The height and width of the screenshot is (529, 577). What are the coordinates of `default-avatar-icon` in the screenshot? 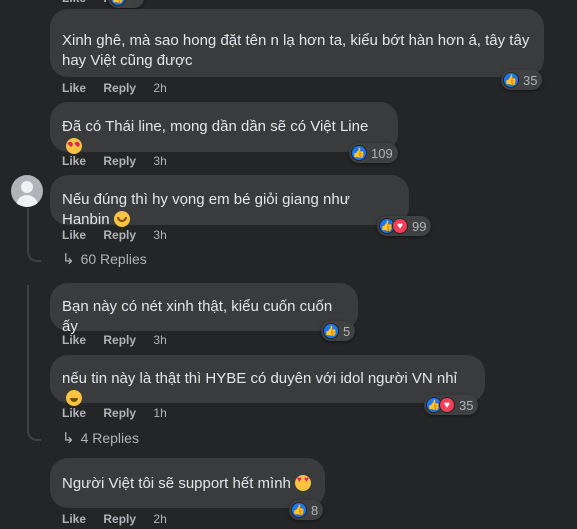 It's located at (27, 191).